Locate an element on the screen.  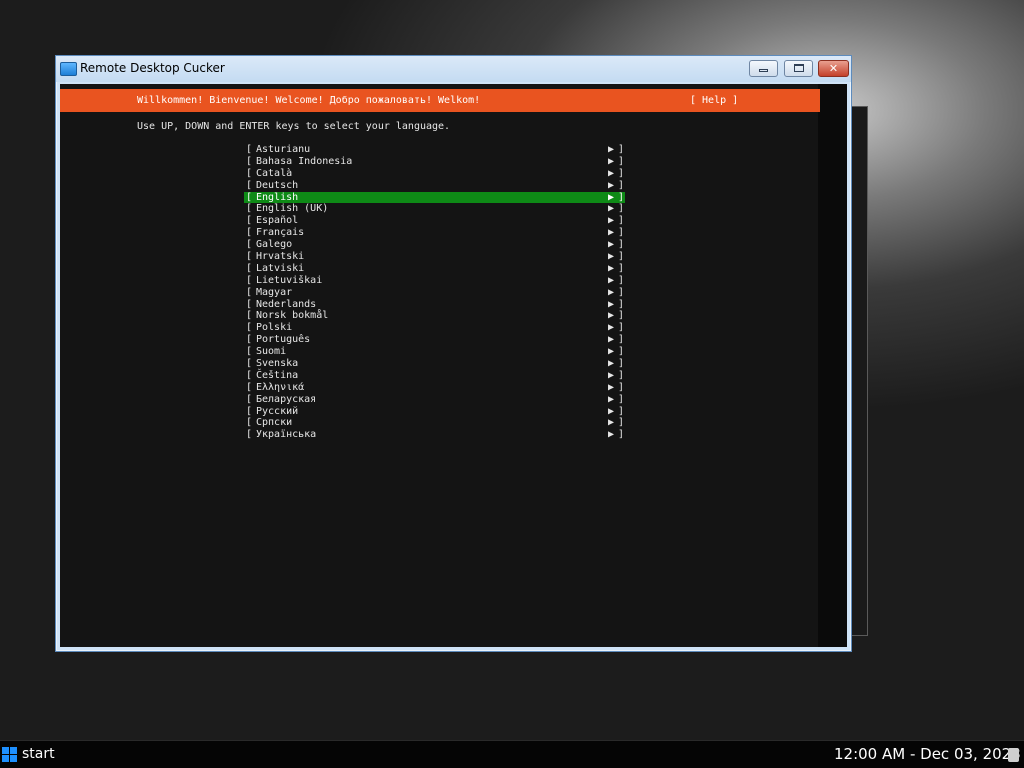
maximize-button is located at coordinates (798, 68).